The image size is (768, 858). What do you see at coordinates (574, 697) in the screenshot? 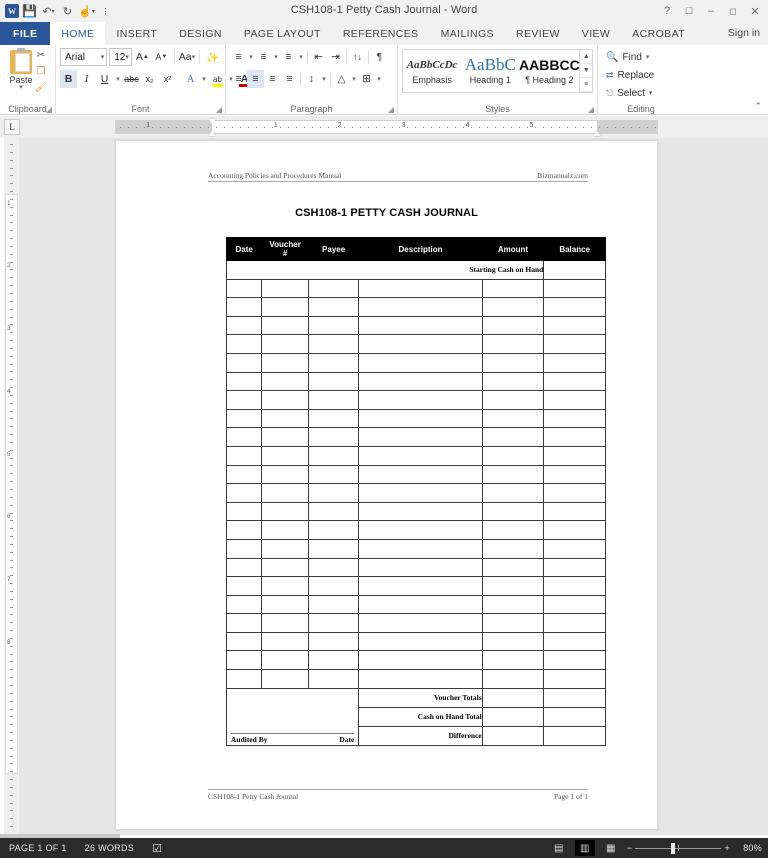
I see `cell-total-balance` at bounding box center [574, 697].